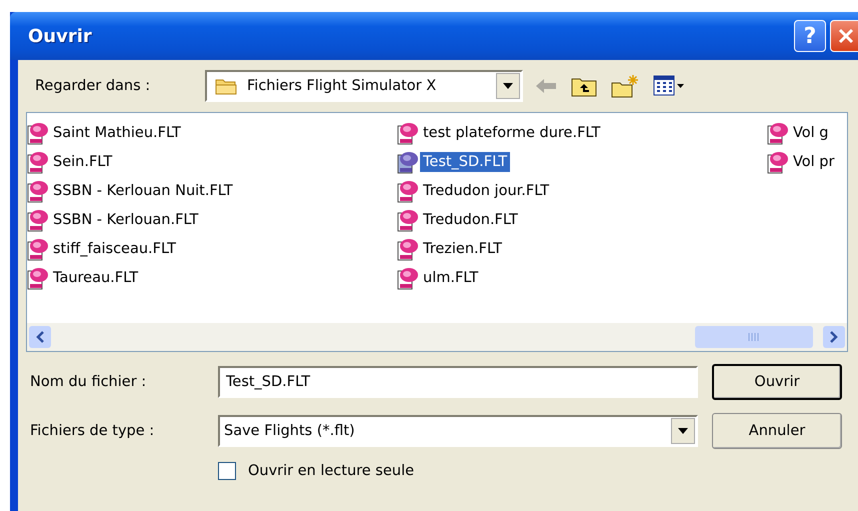  I want to click on close-button, so click(844, 36).